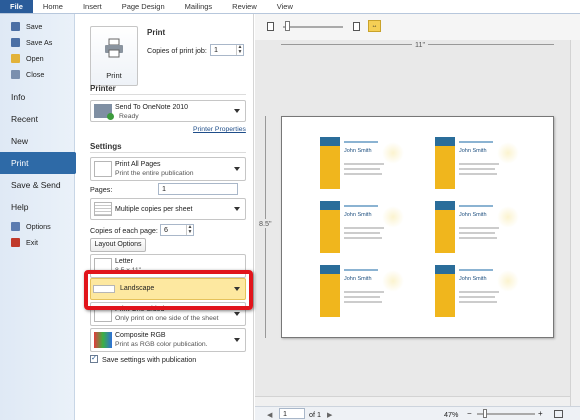 The width and height of the screenshot is (580, 420). Describe the element at coordinates (15, 58) in the screenshot. I see `open-folder-icon` at that location.